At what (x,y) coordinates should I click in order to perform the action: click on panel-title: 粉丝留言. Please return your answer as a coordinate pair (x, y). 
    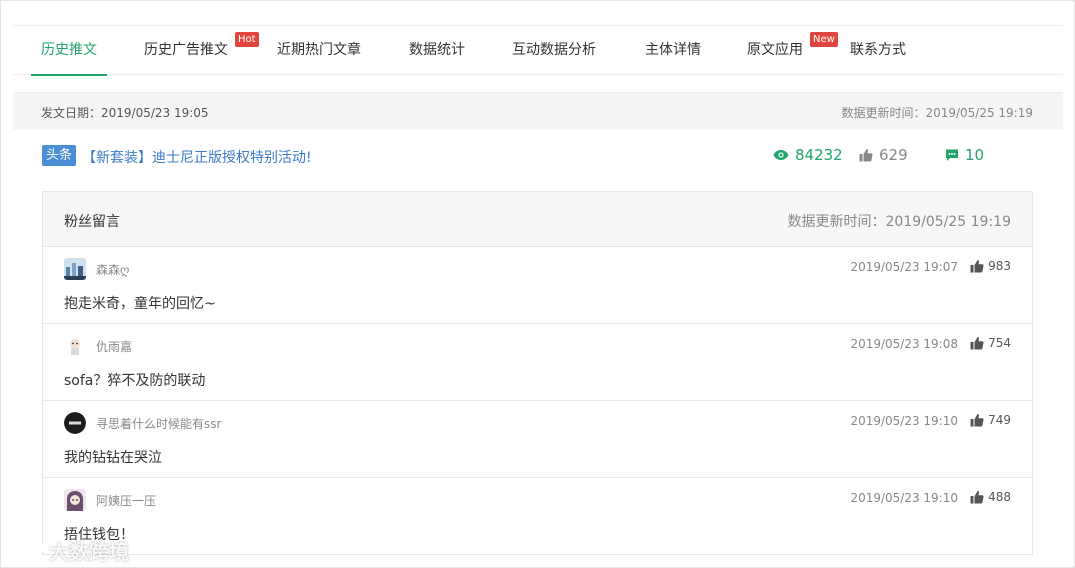
    Looking at the image, I should click on (92, 222).